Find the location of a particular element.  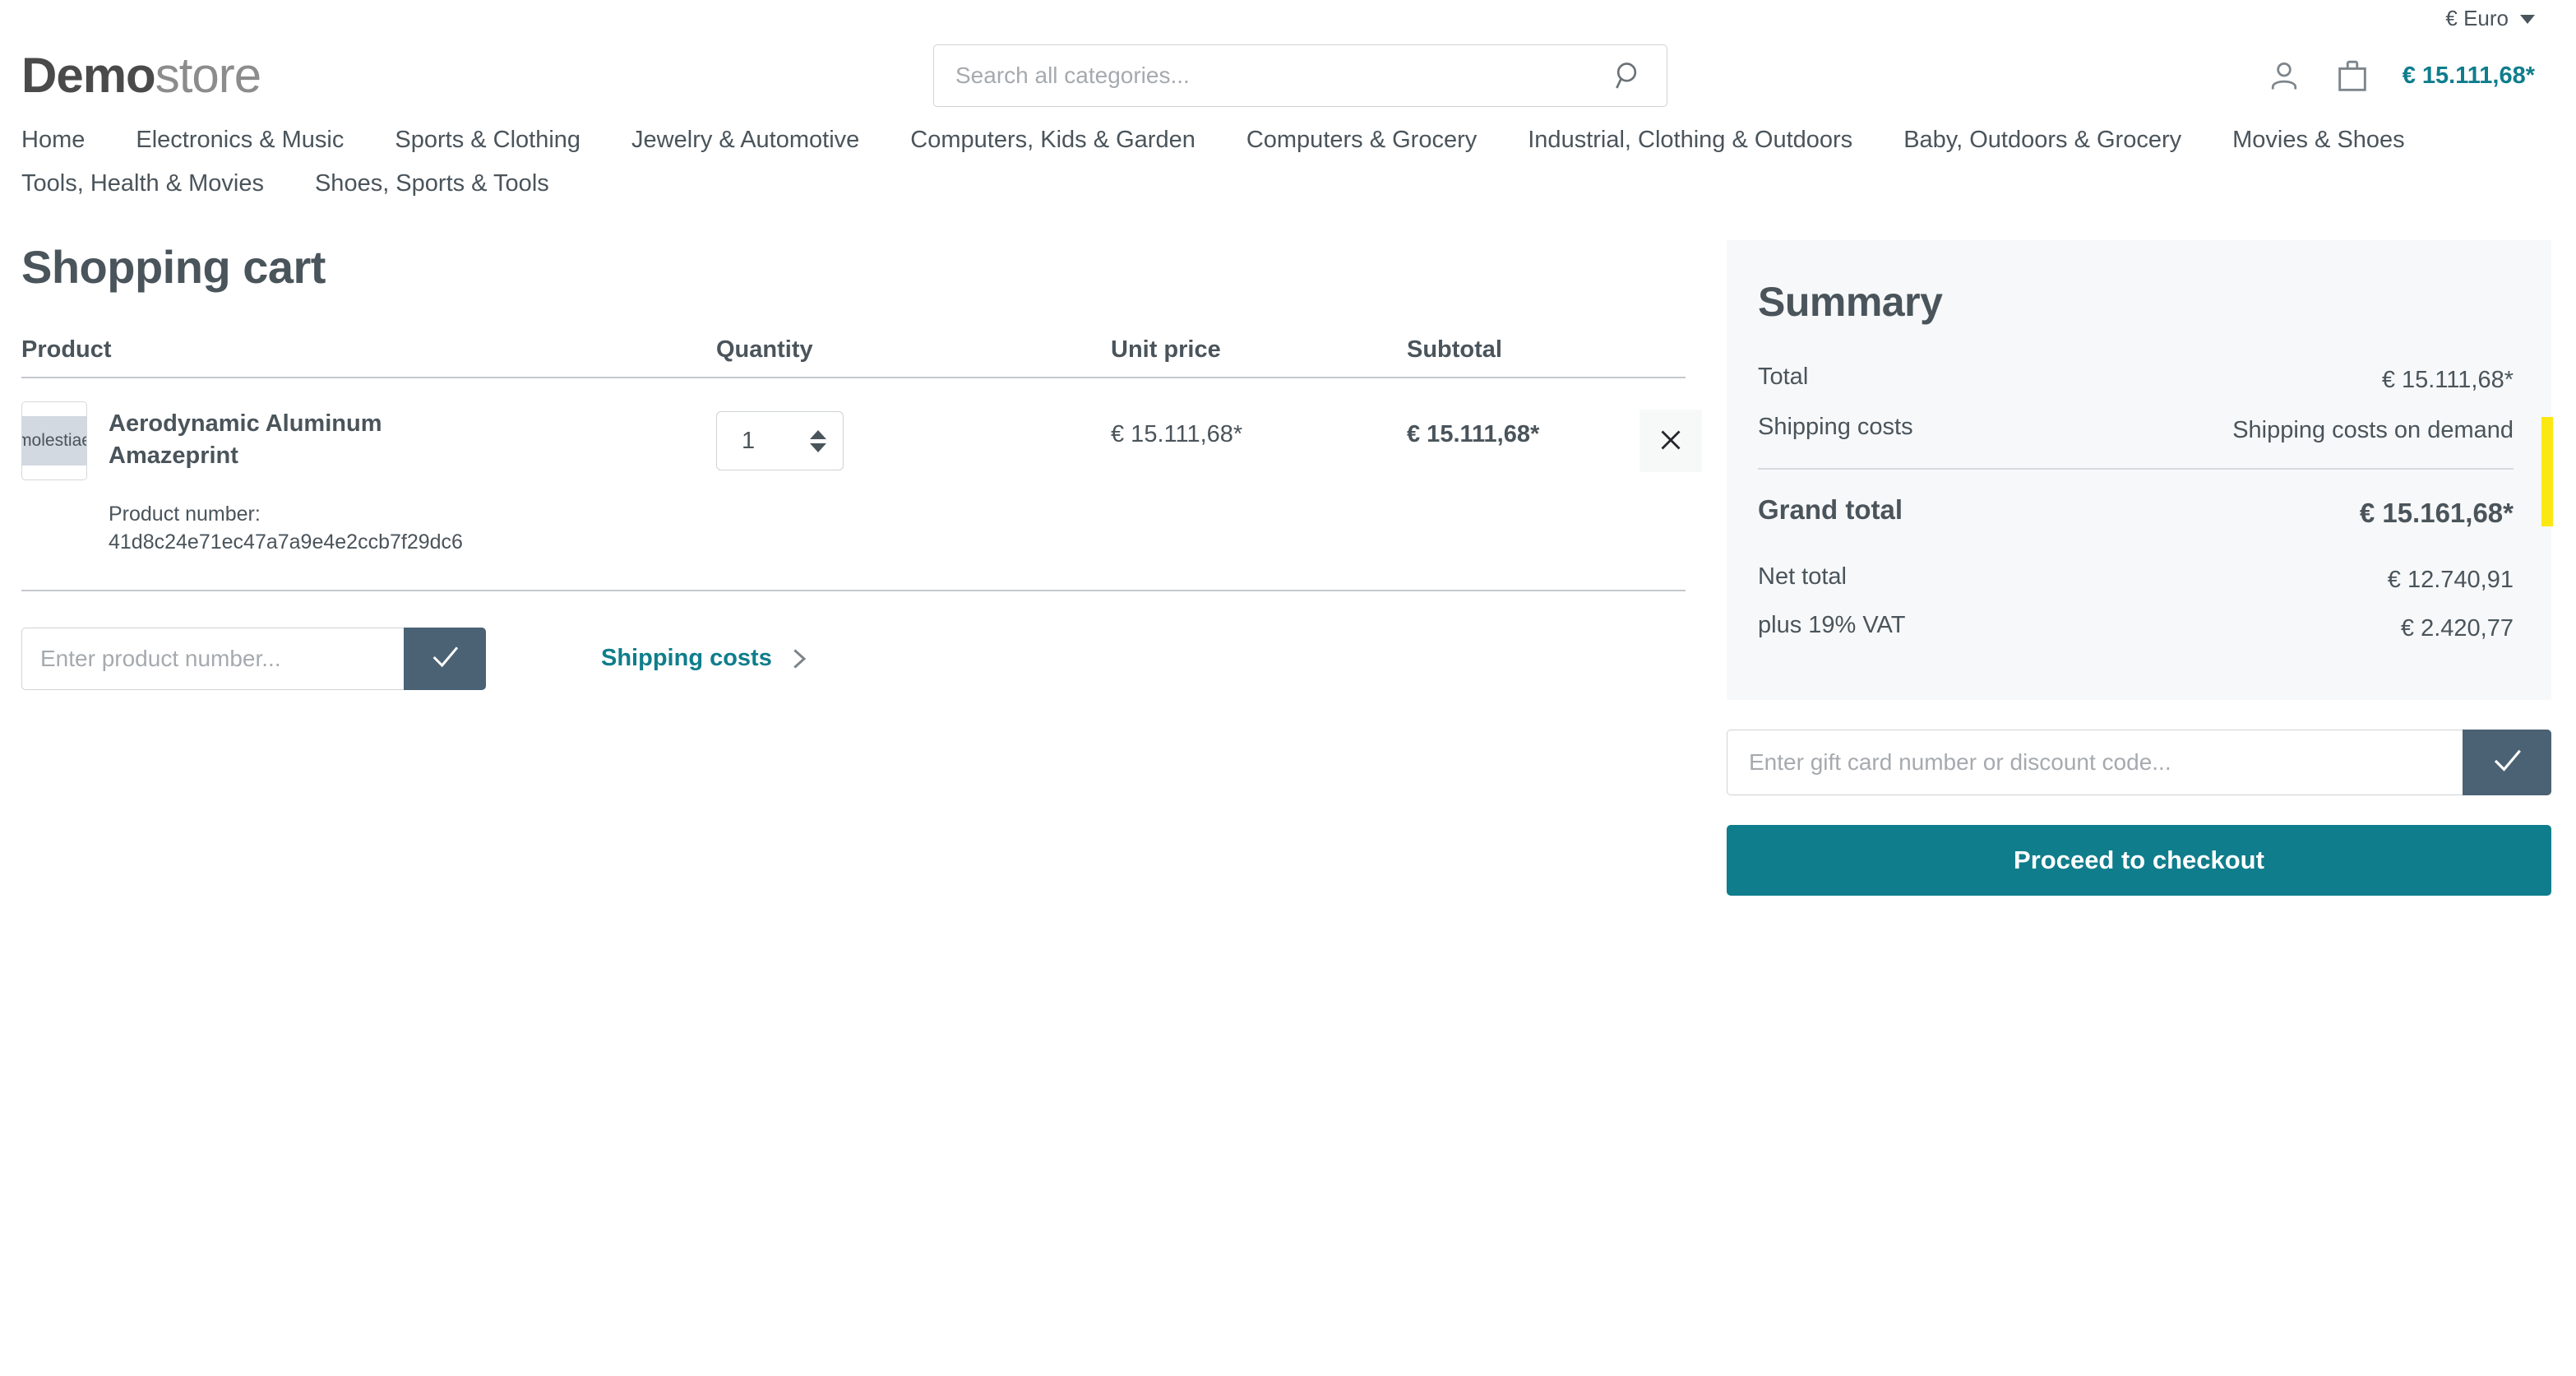

remove-item-button is located at coordinates (1670, 441).